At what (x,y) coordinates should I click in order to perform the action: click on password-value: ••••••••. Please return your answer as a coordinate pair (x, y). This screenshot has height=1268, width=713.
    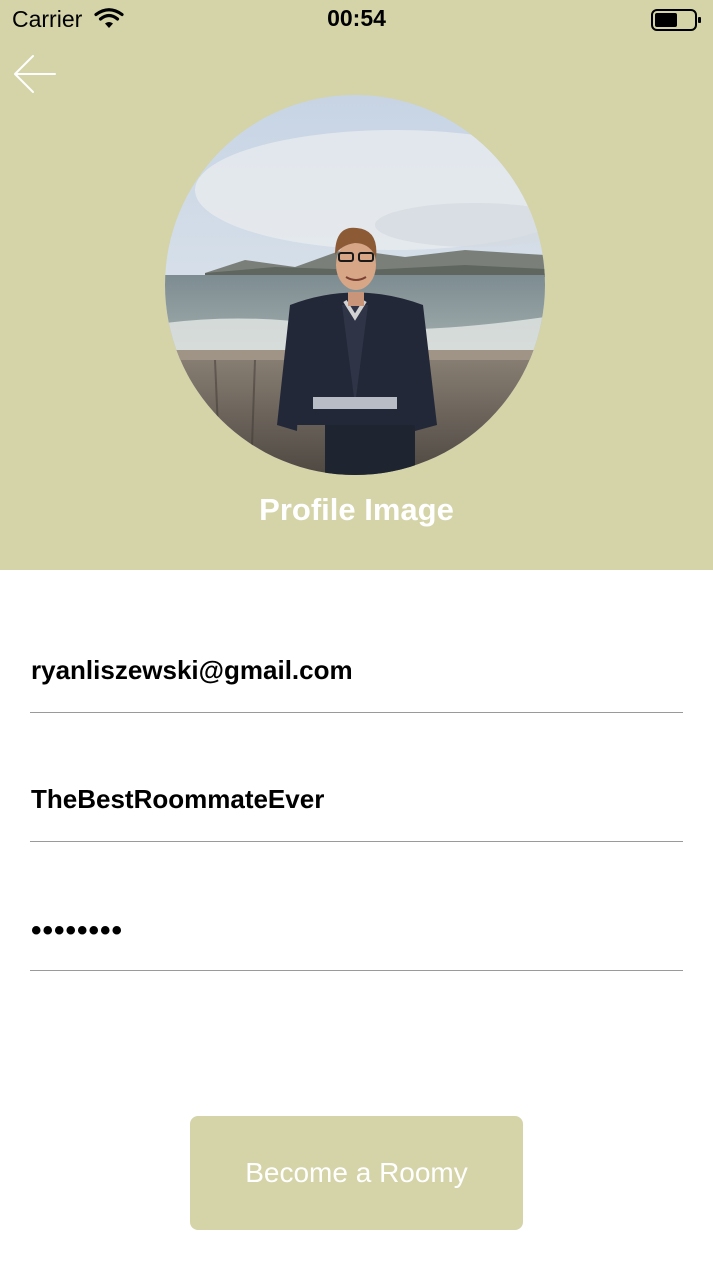
    Looking at the image, I should click on (77, 930).